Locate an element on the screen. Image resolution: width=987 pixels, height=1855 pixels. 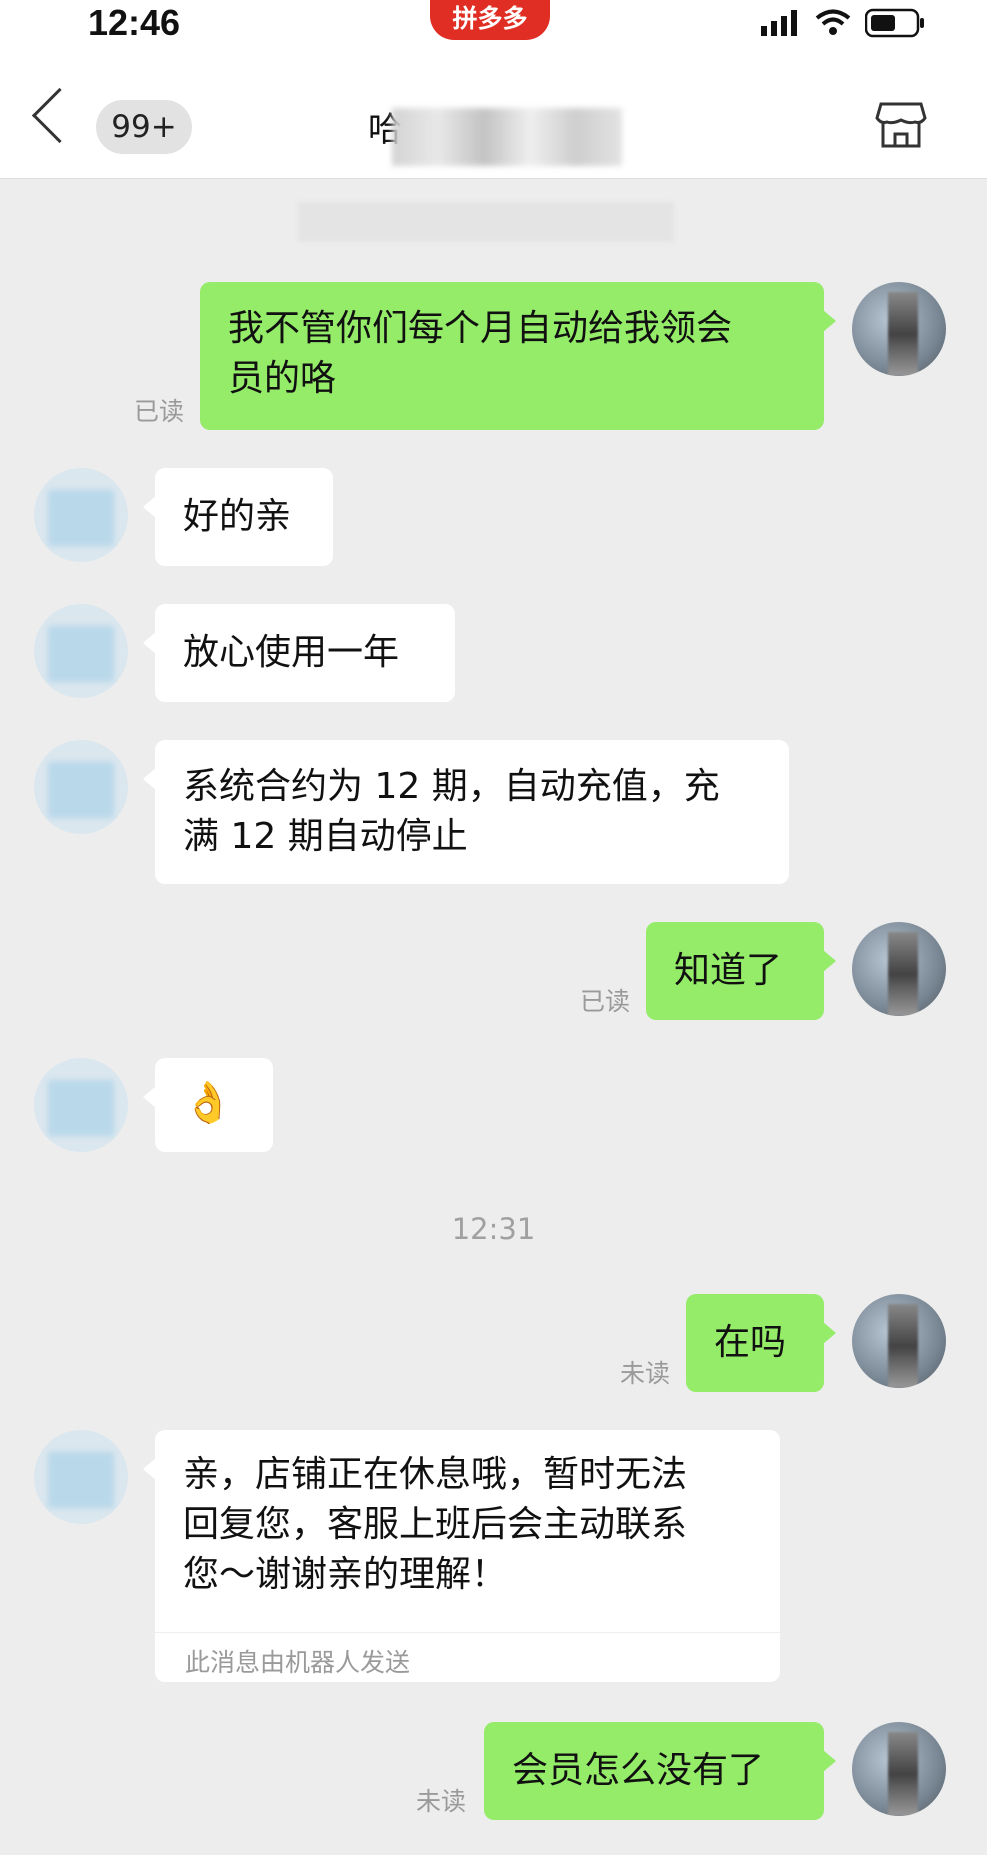
message-text: 知道了 is located at coordinates (728, 970).